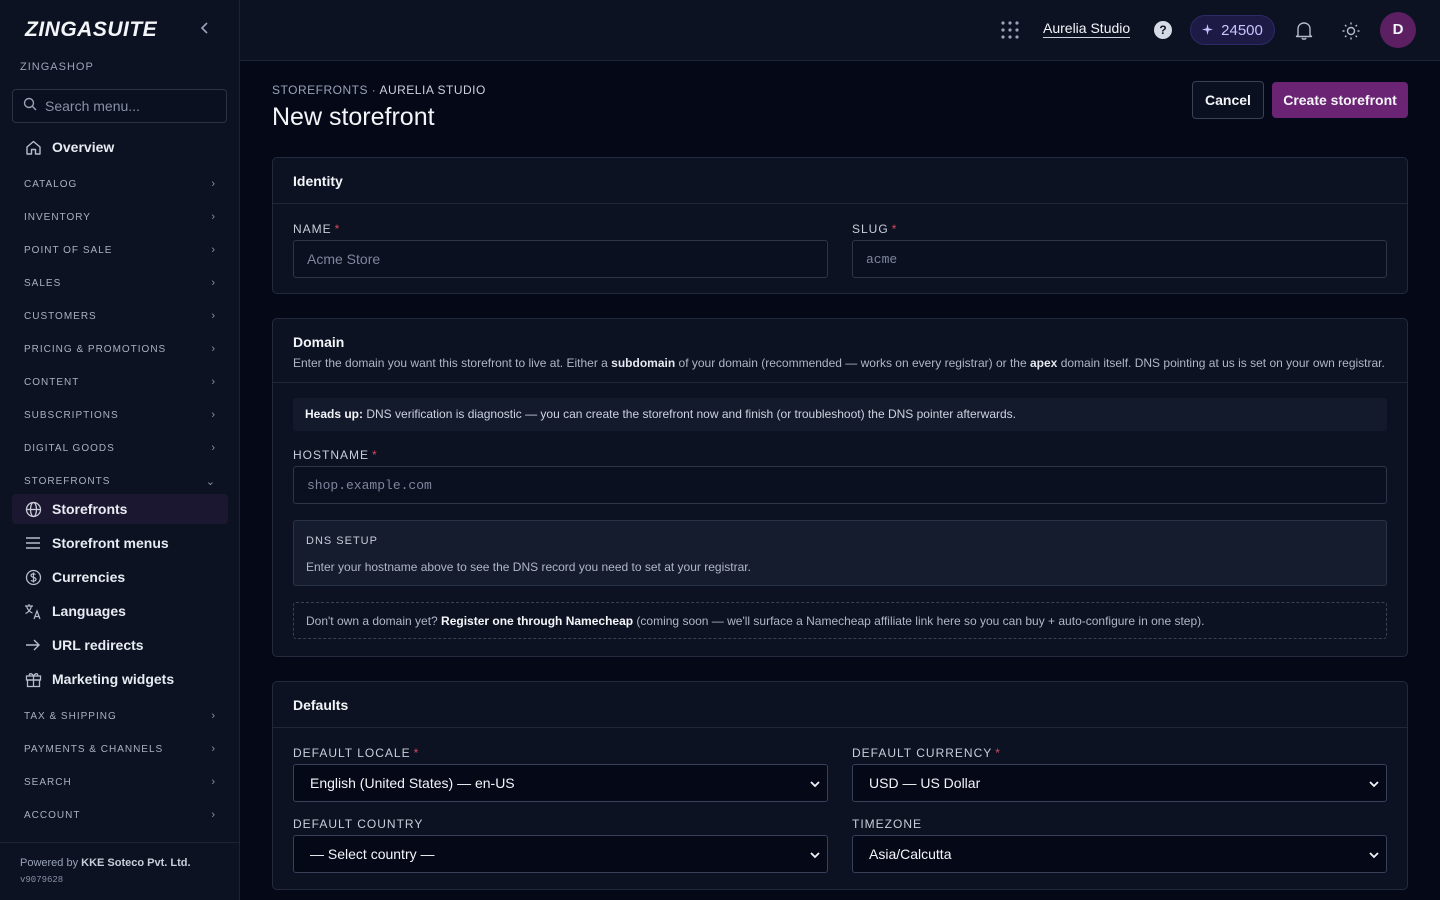  Describe the element at coordinates (840, 485) in the screenshot. I see `hostname-field` at that location.